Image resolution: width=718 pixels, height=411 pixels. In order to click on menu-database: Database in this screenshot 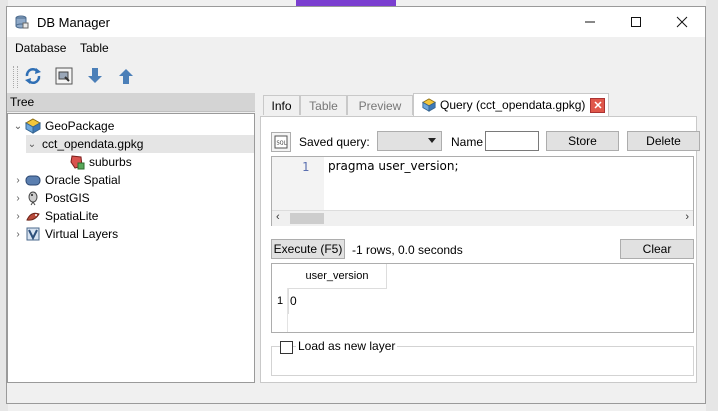, I will do `click(40, 48)`.